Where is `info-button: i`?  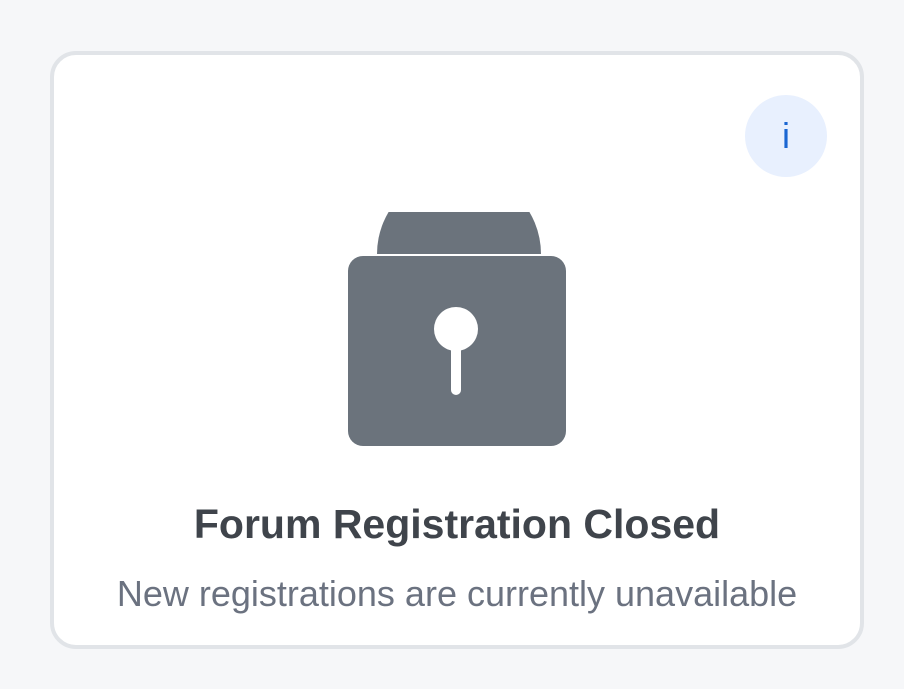
info-button: i is located at coordinates (786, 136).